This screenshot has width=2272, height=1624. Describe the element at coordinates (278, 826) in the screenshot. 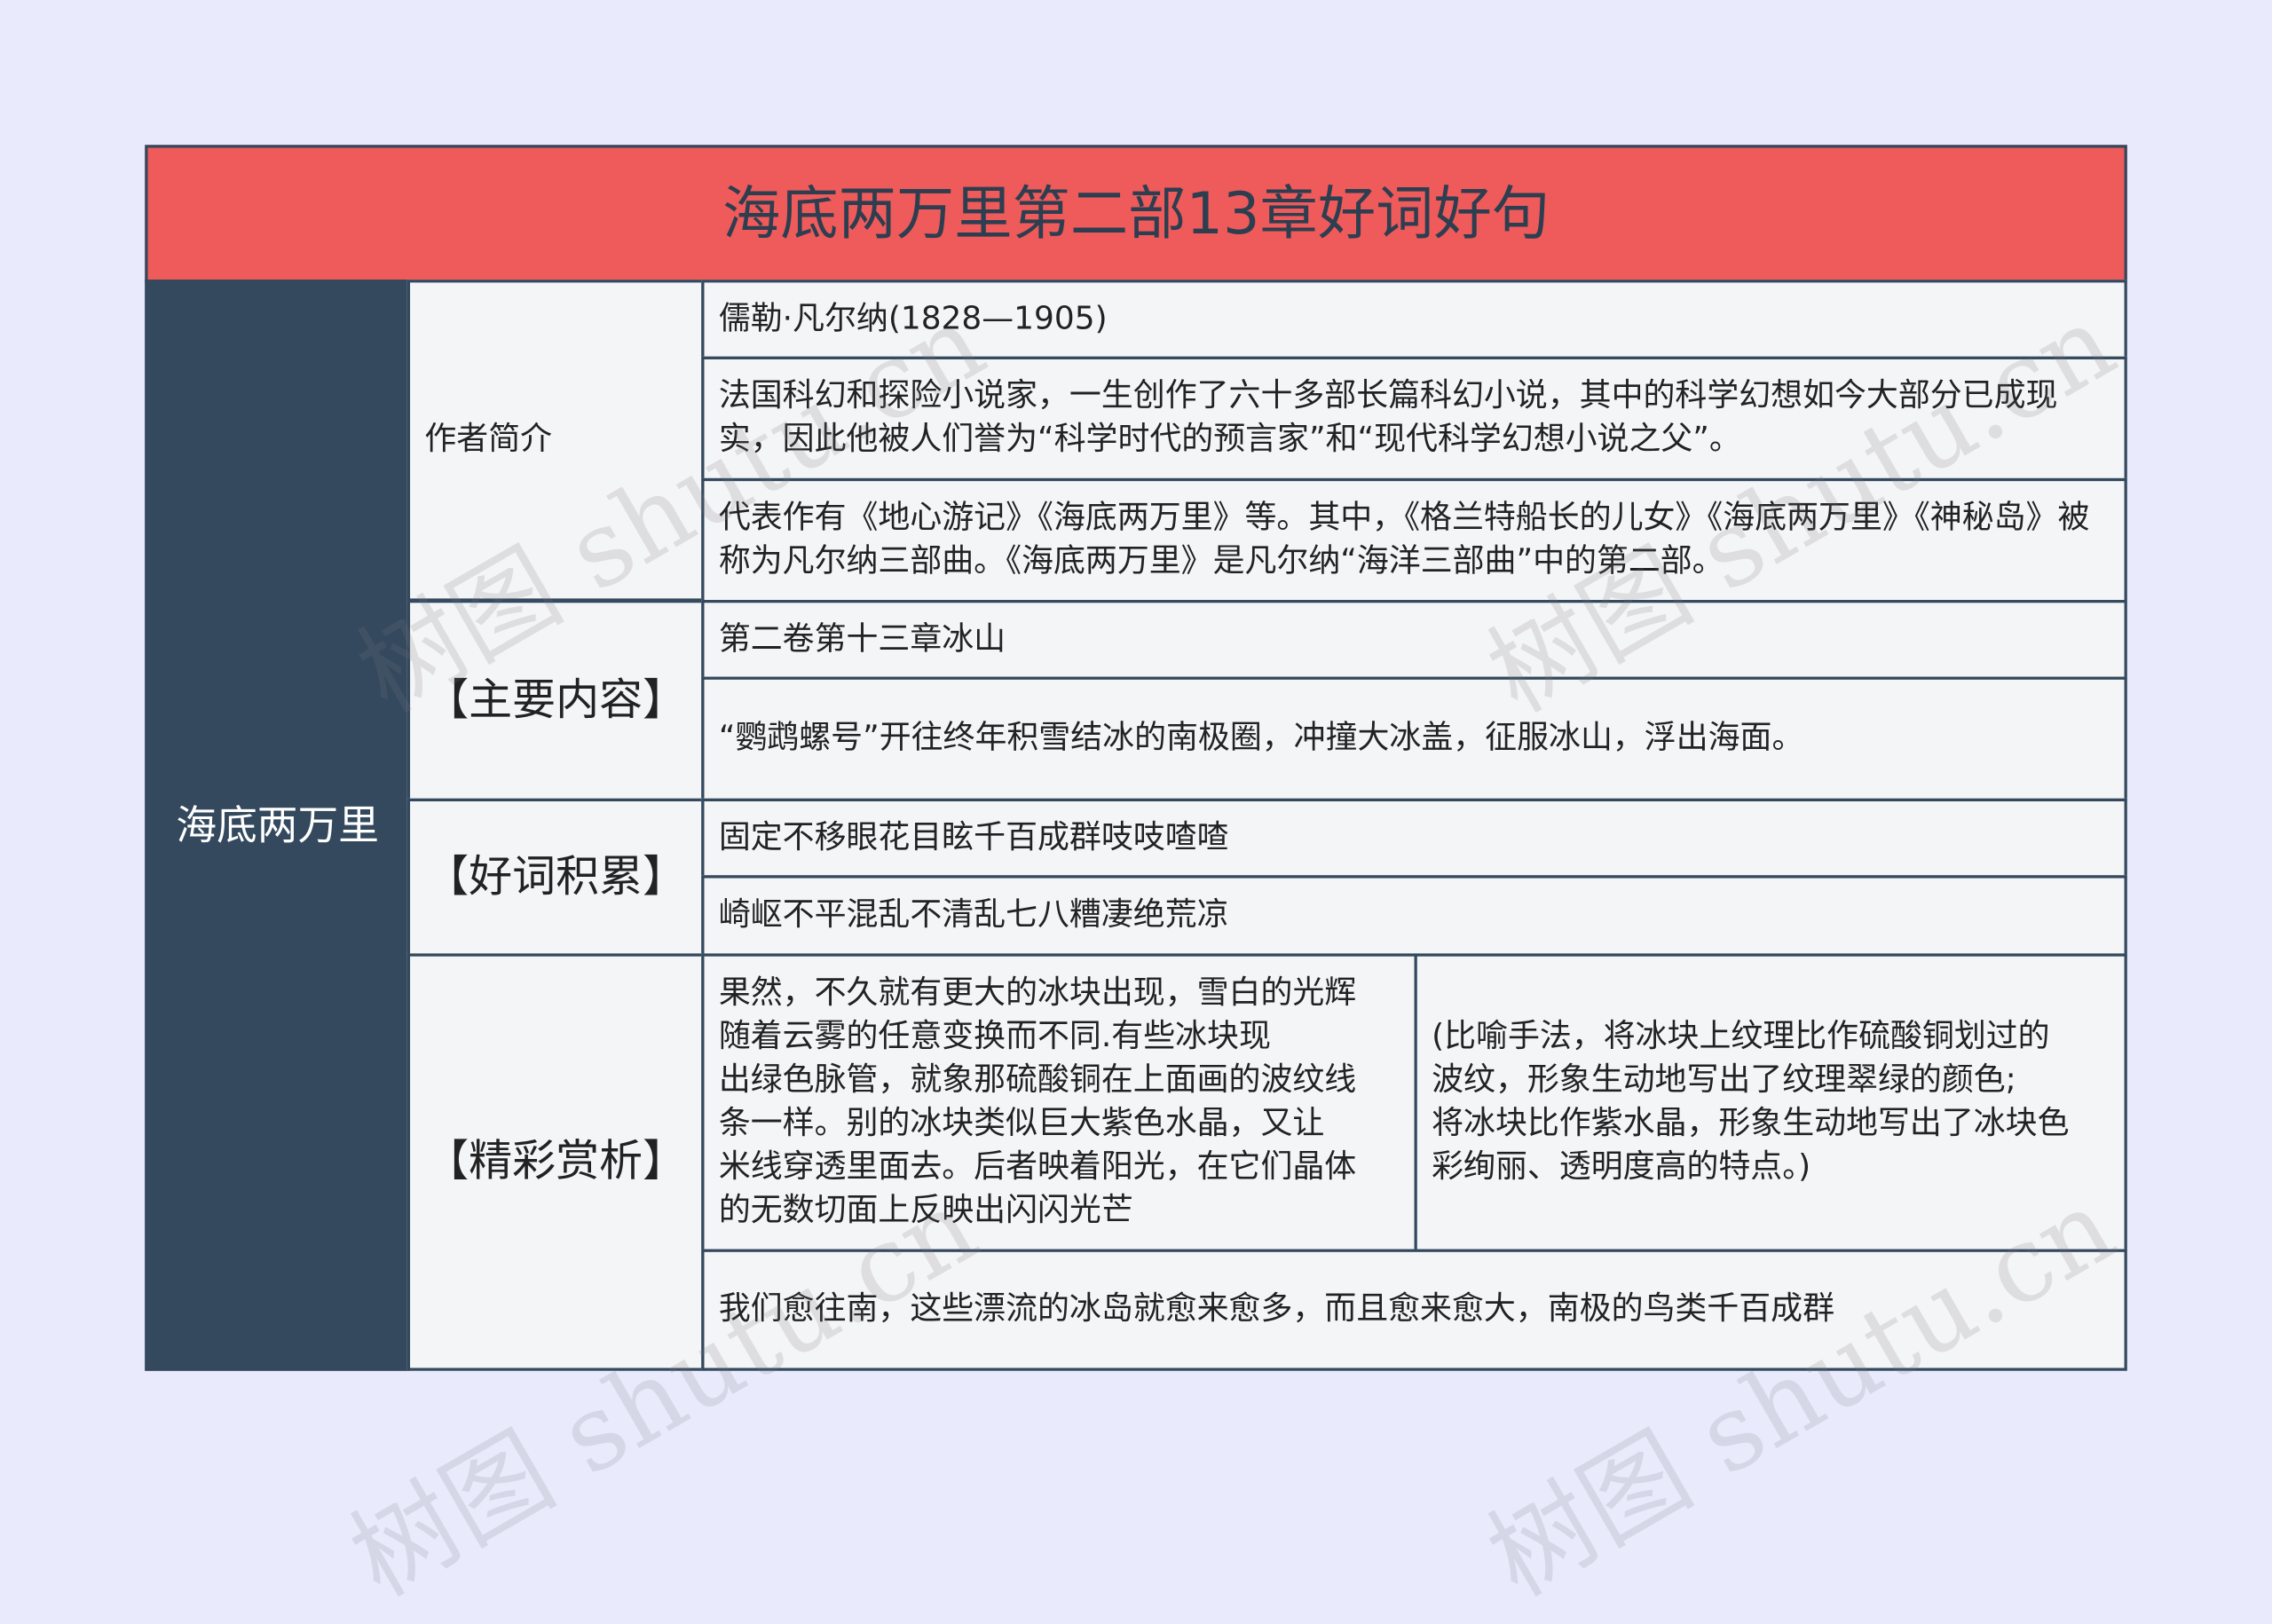

I see `root-node: 海底两万里` at that location.